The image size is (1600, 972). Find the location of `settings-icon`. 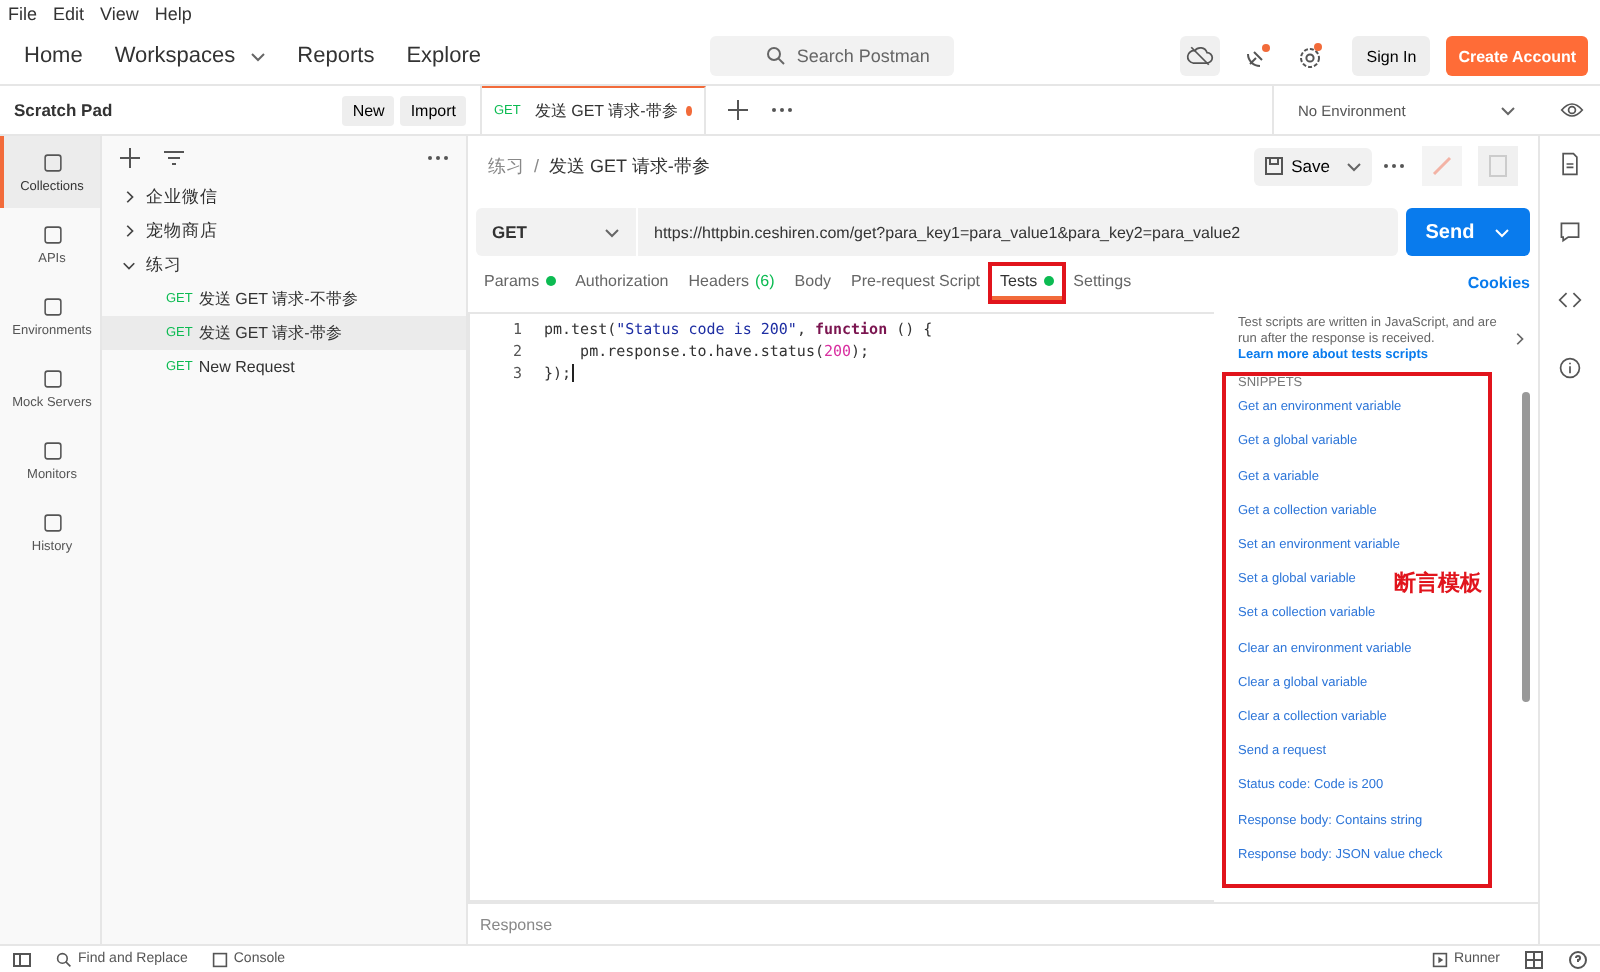

settings-icon is located at coordinates (1310, 56).